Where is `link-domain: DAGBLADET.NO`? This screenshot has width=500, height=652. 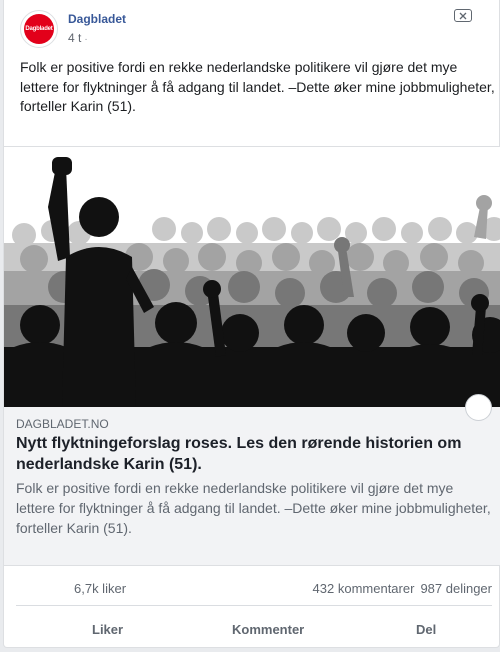
link-domain: DAGBLADET.NO is located at coordinates (62, 424).